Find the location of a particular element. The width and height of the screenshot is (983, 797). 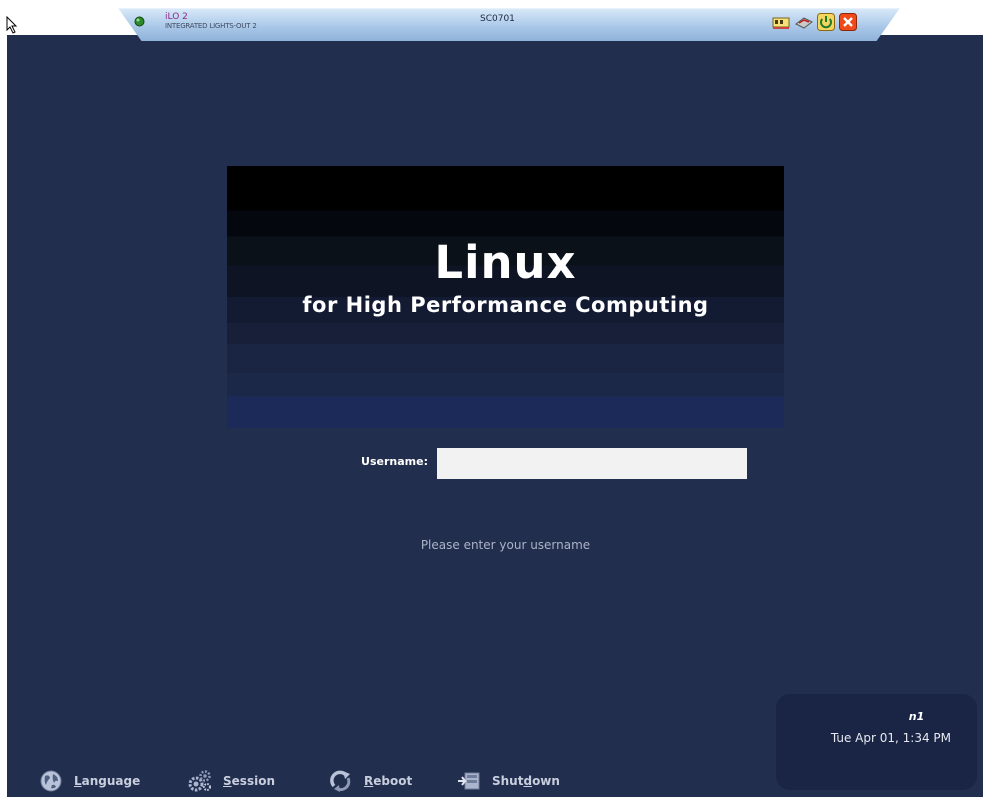

globe-icon is located at coordinates (51, 781).